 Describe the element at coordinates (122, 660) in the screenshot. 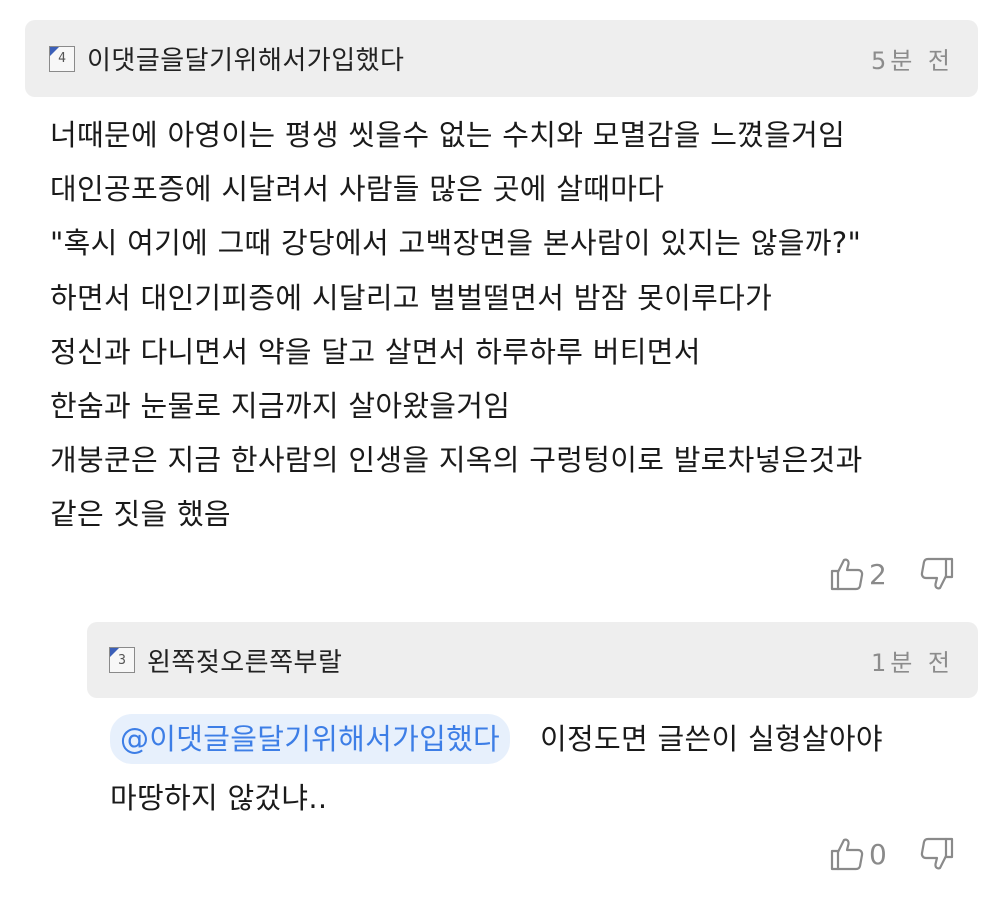

I see `level-badge-icon: 3` at that location.